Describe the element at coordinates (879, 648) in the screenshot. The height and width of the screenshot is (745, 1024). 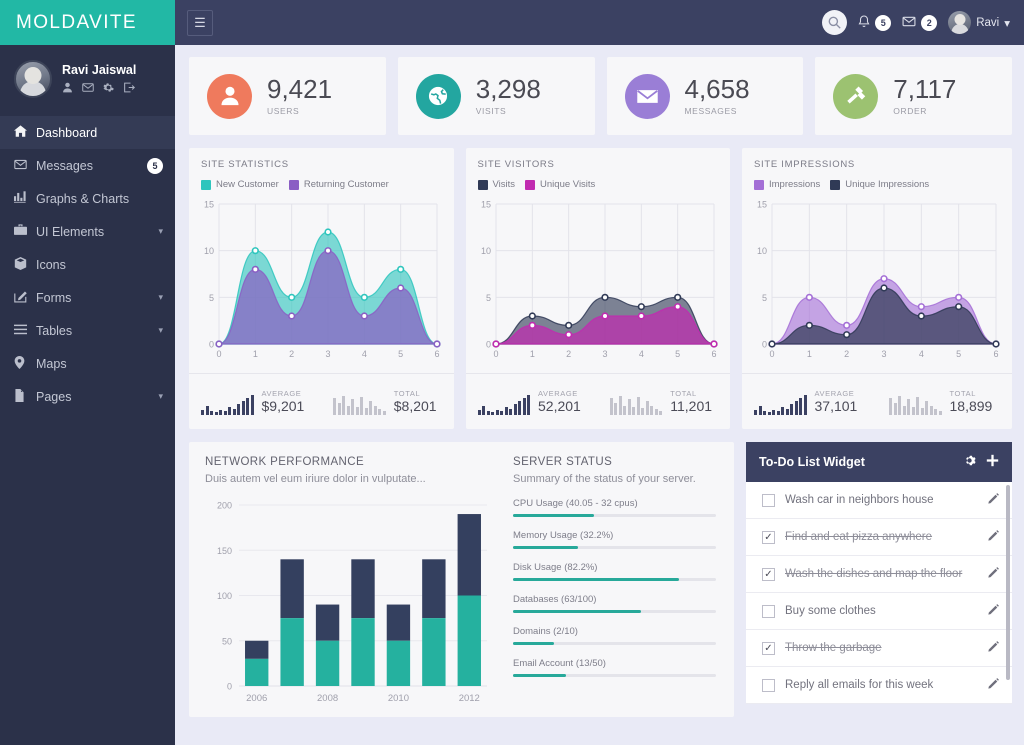
I see `todo-item: ✓ Throw the garbage` at that location.